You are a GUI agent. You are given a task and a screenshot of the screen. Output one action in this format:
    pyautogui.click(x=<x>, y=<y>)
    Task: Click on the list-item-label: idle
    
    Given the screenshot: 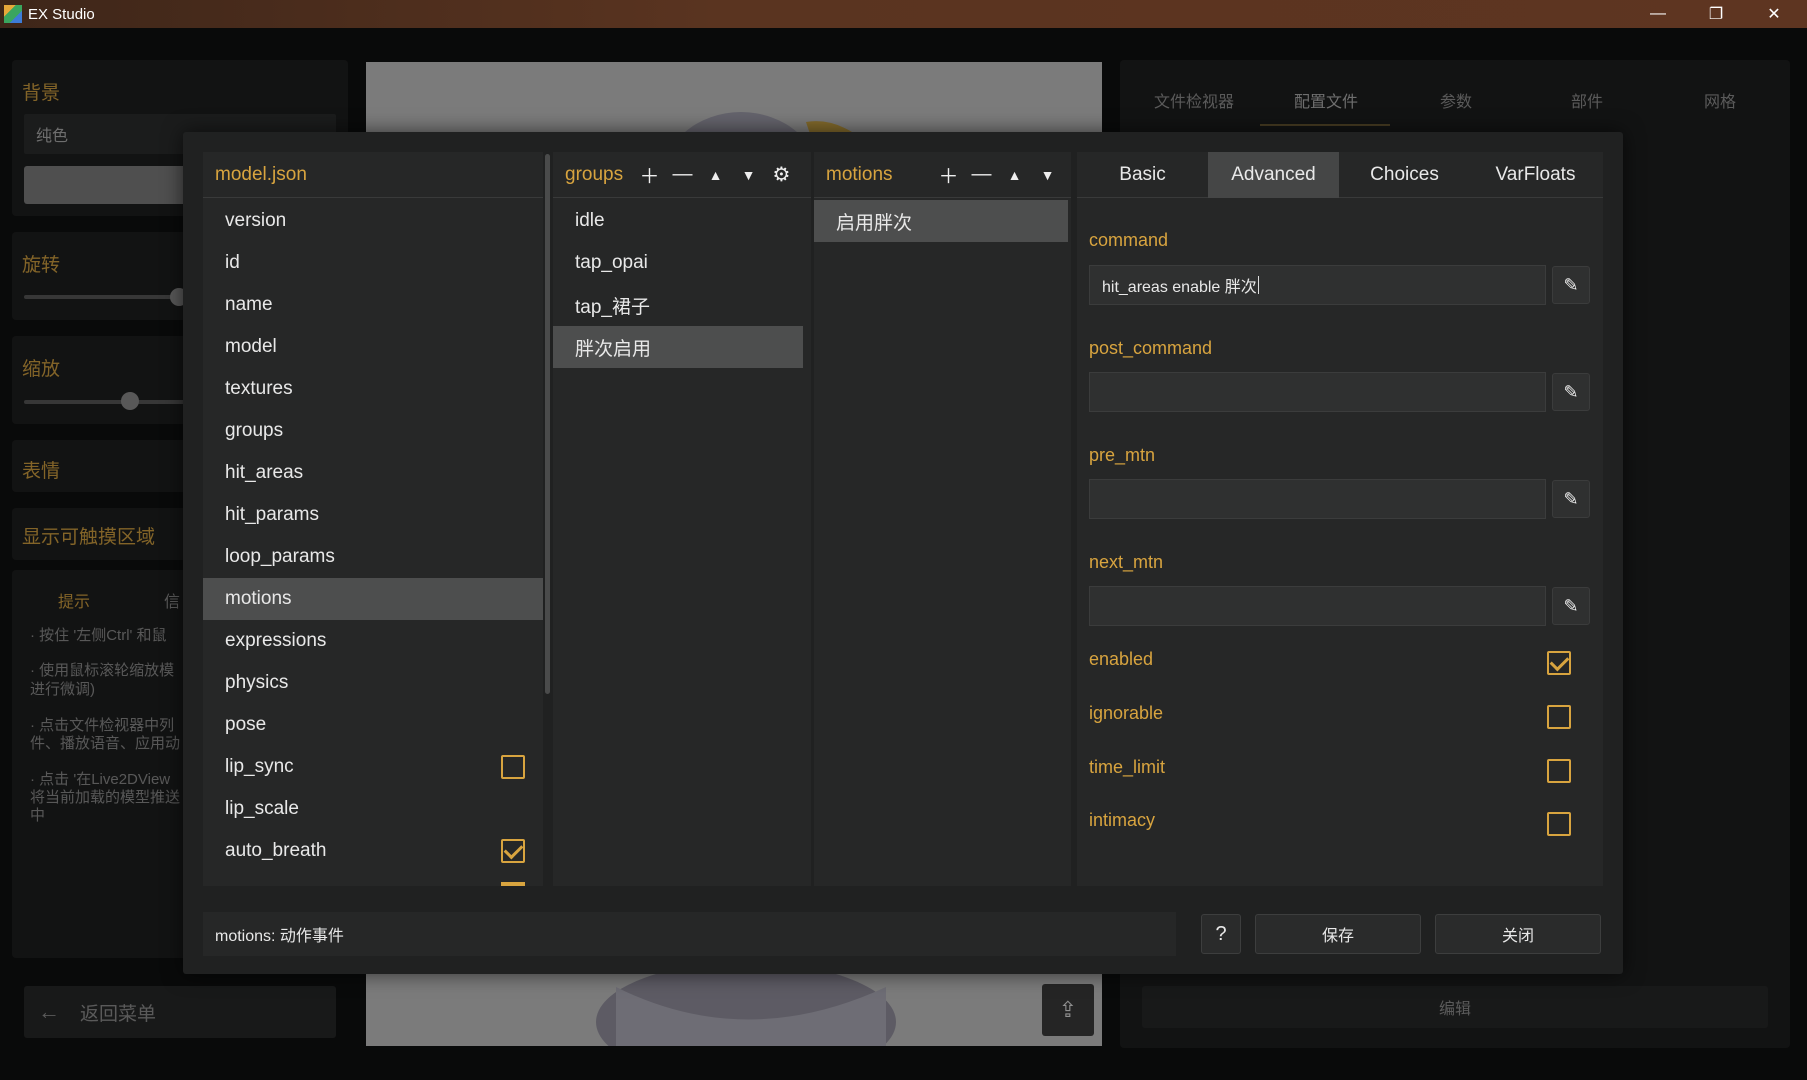 What is the action you would take?
    pyautogui.click(x=590, y=220)
    